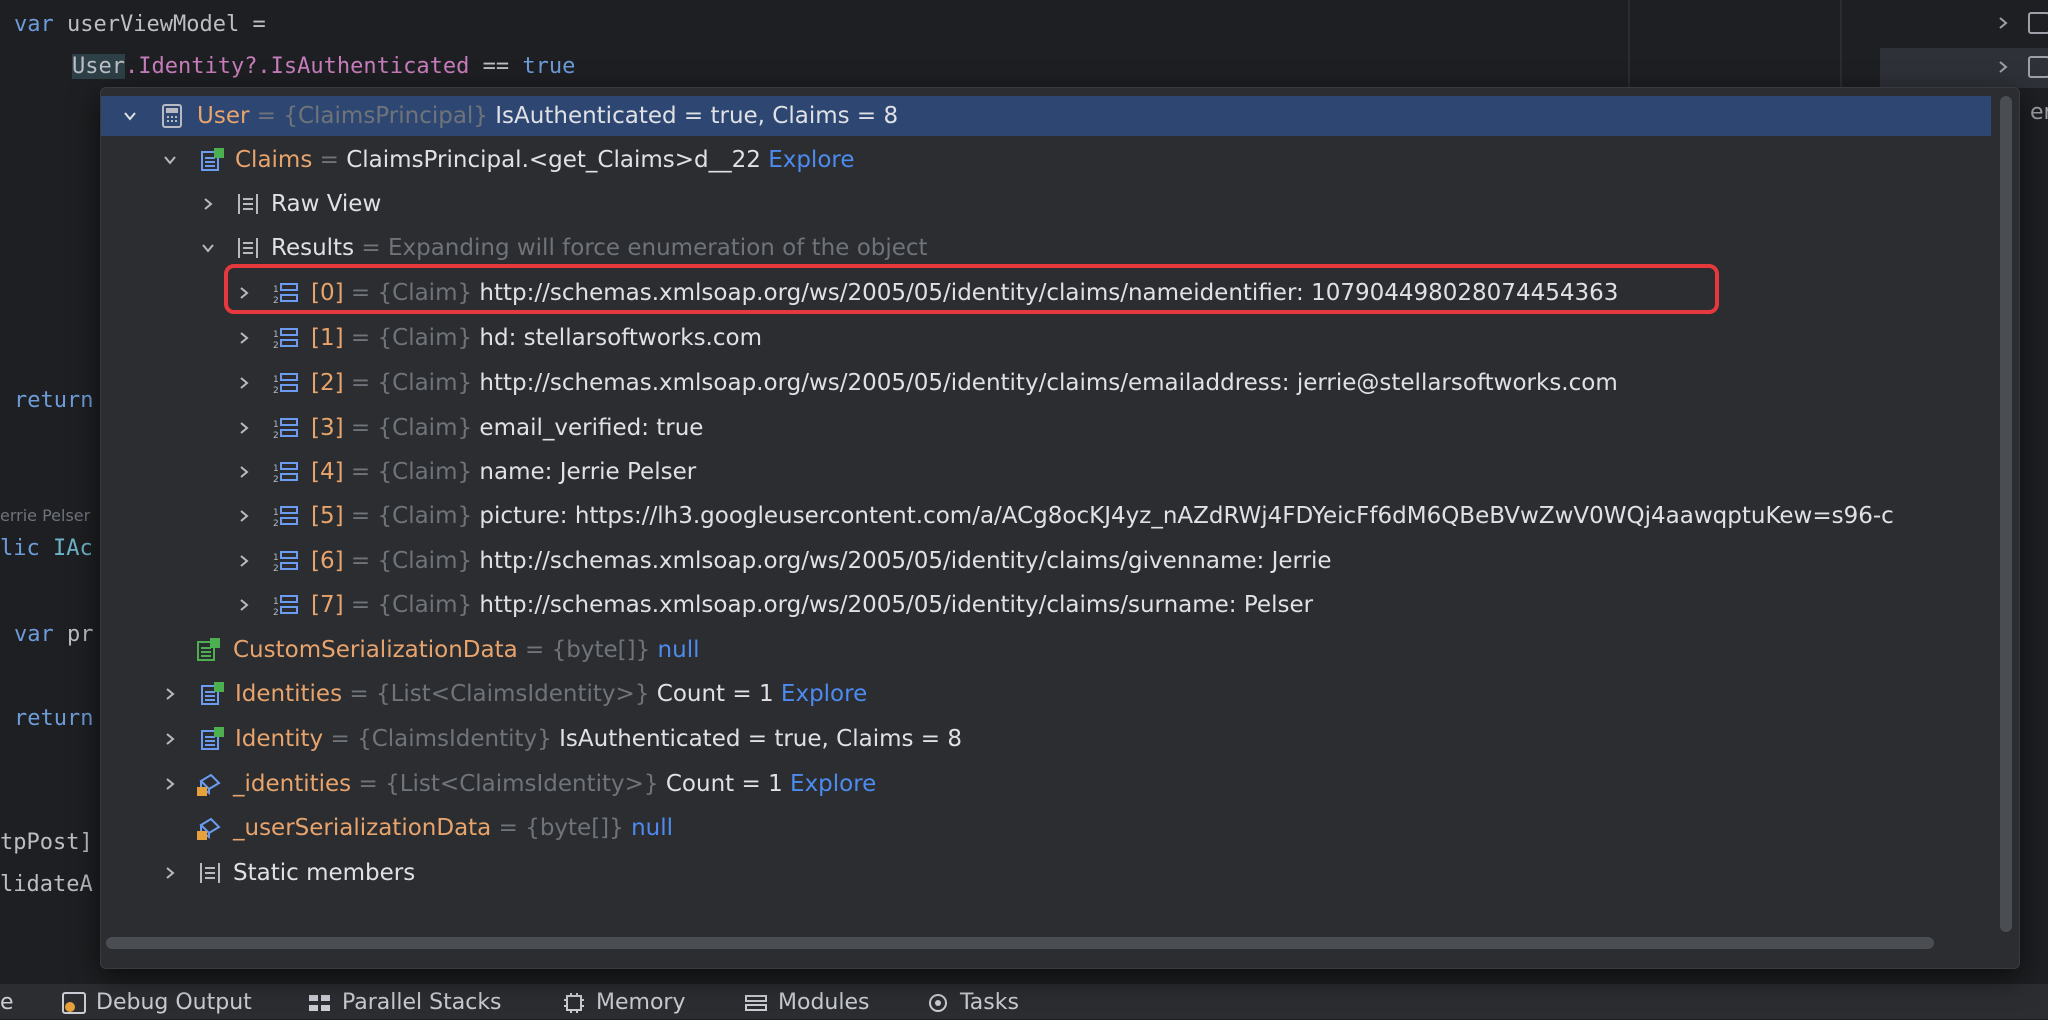  I want to click on code-public-line: lic IAc, so click(46, 548).